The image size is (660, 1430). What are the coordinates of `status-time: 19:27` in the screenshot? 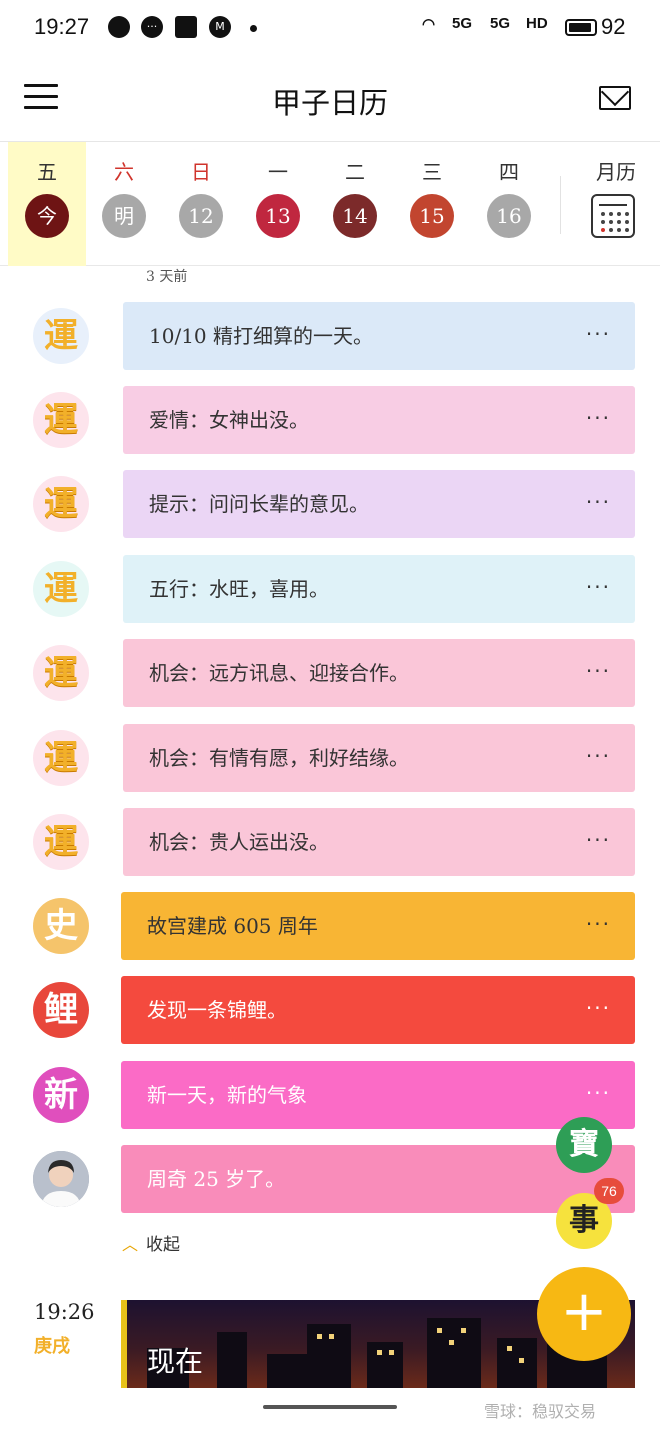 It's located at (62, 26).